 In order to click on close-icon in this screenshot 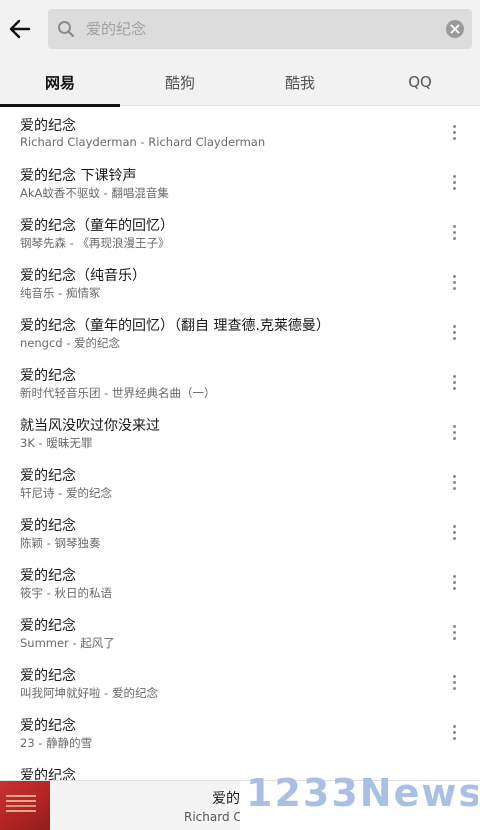, I will do `click(455, 29)`.